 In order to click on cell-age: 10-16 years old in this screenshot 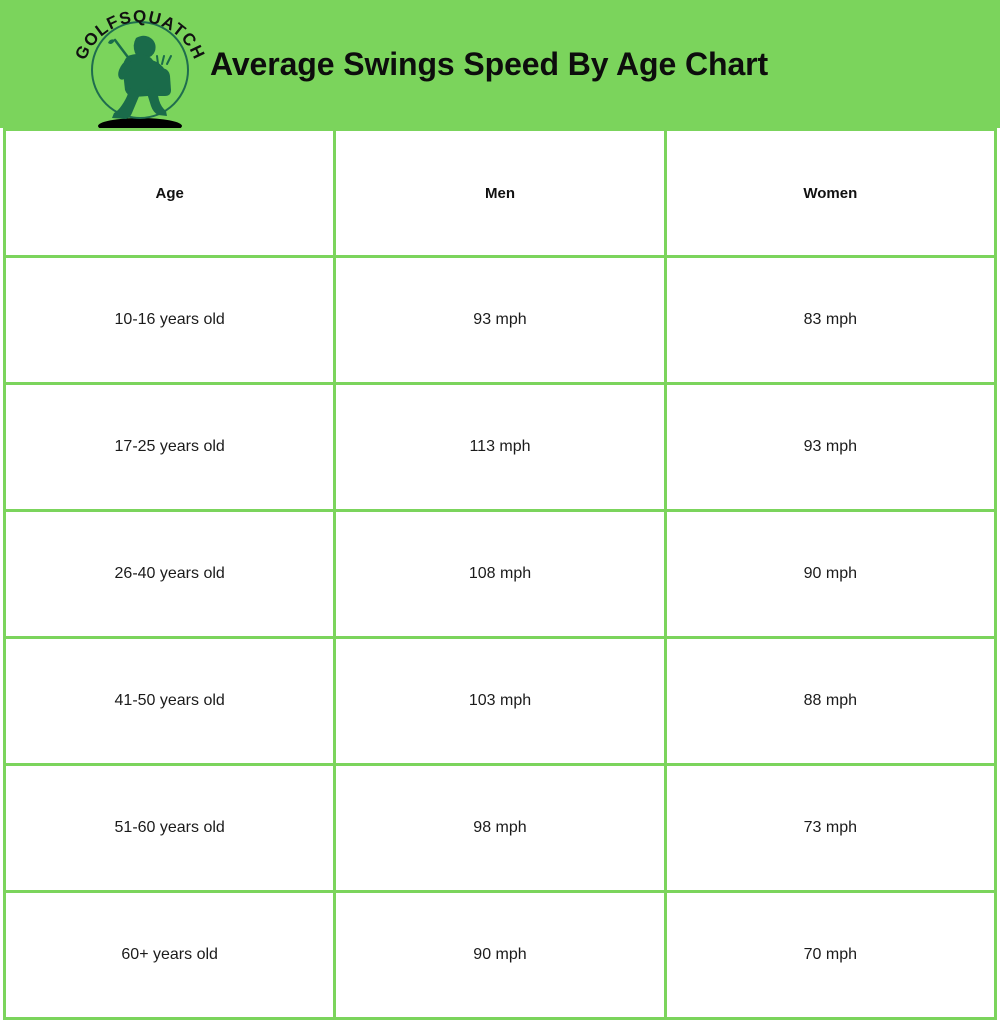, I will do `click(169, 320)`.